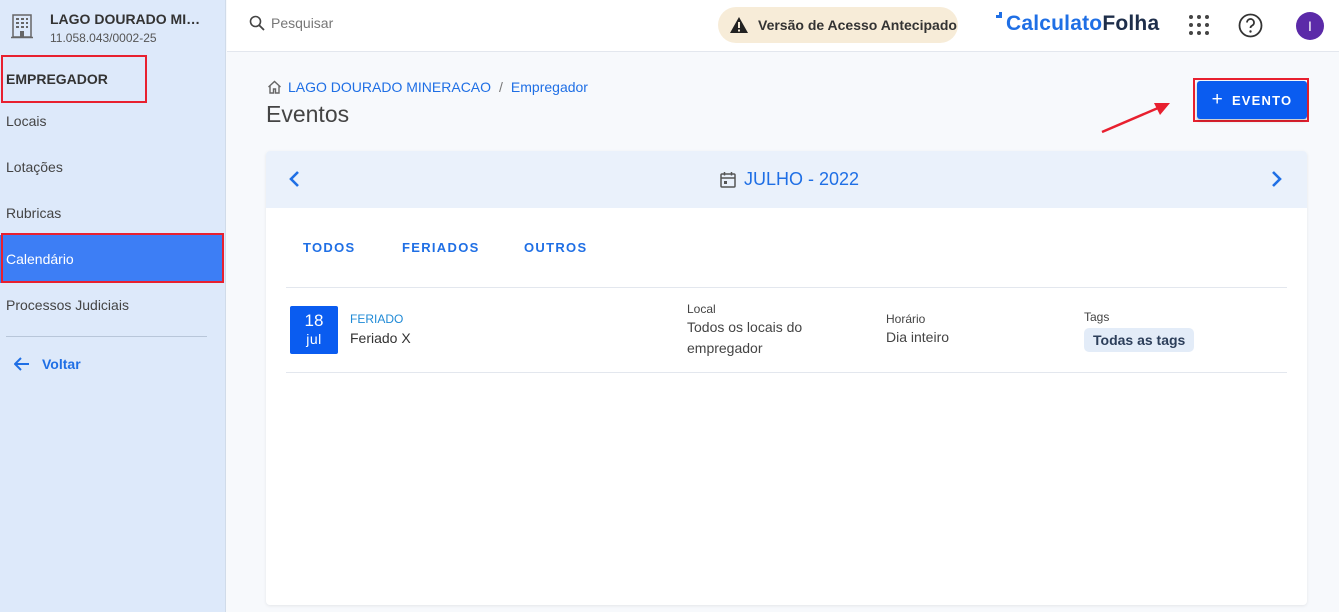 Image resolution: width=1339 pixels, height=612 pixels. Describe the element at coordinates (308, 114) in the screenshot. I see `page-title: Eventos` at that location.